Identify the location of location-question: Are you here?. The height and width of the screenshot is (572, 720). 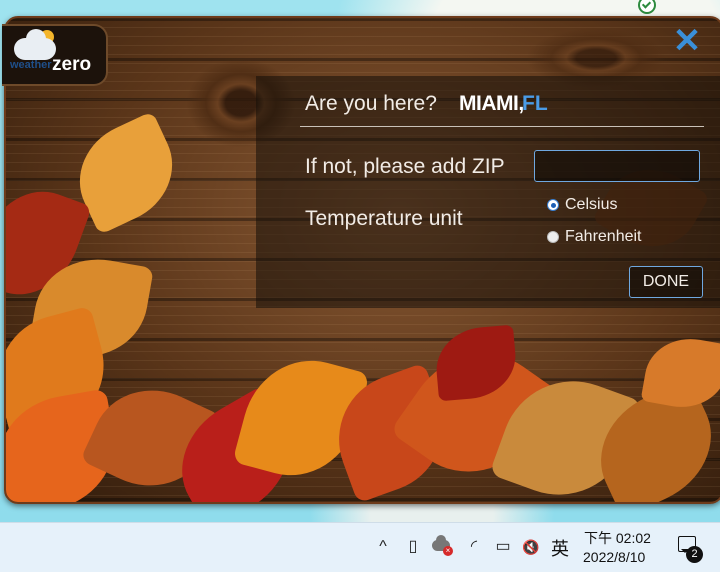
(371, 103).